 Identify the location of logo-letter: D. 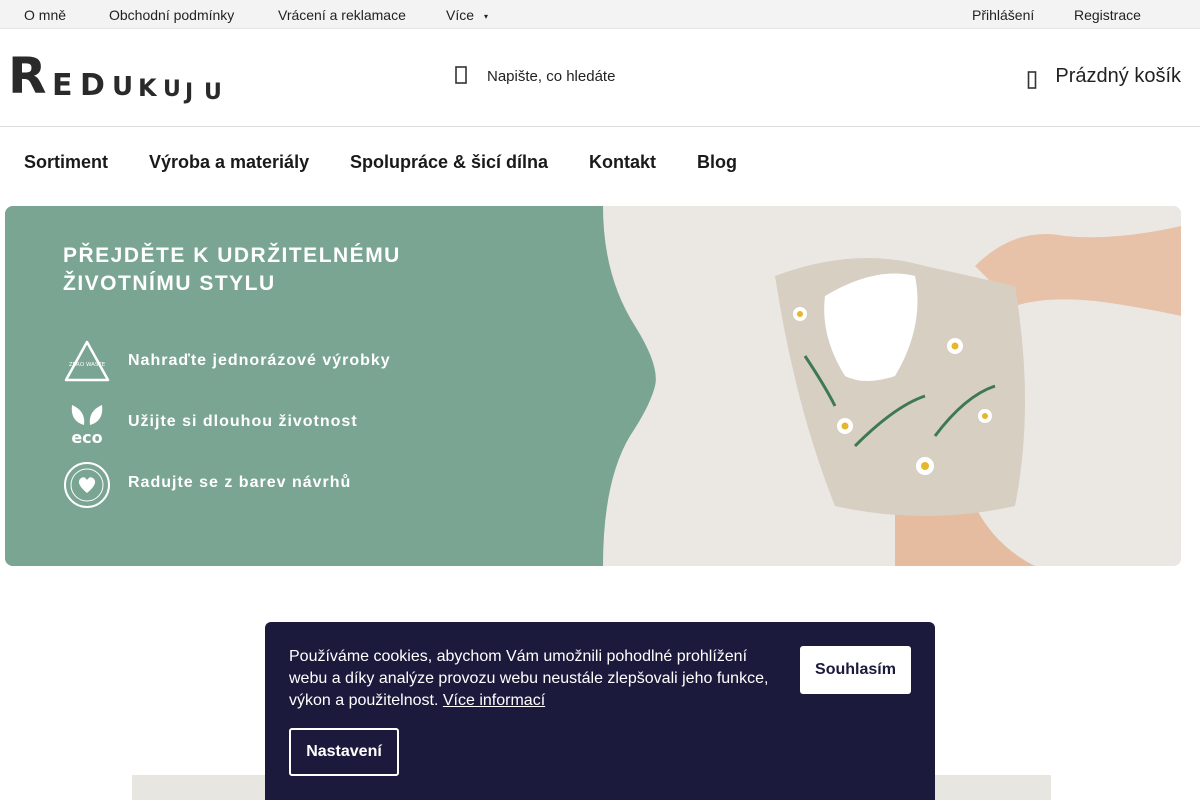
(92, 85).